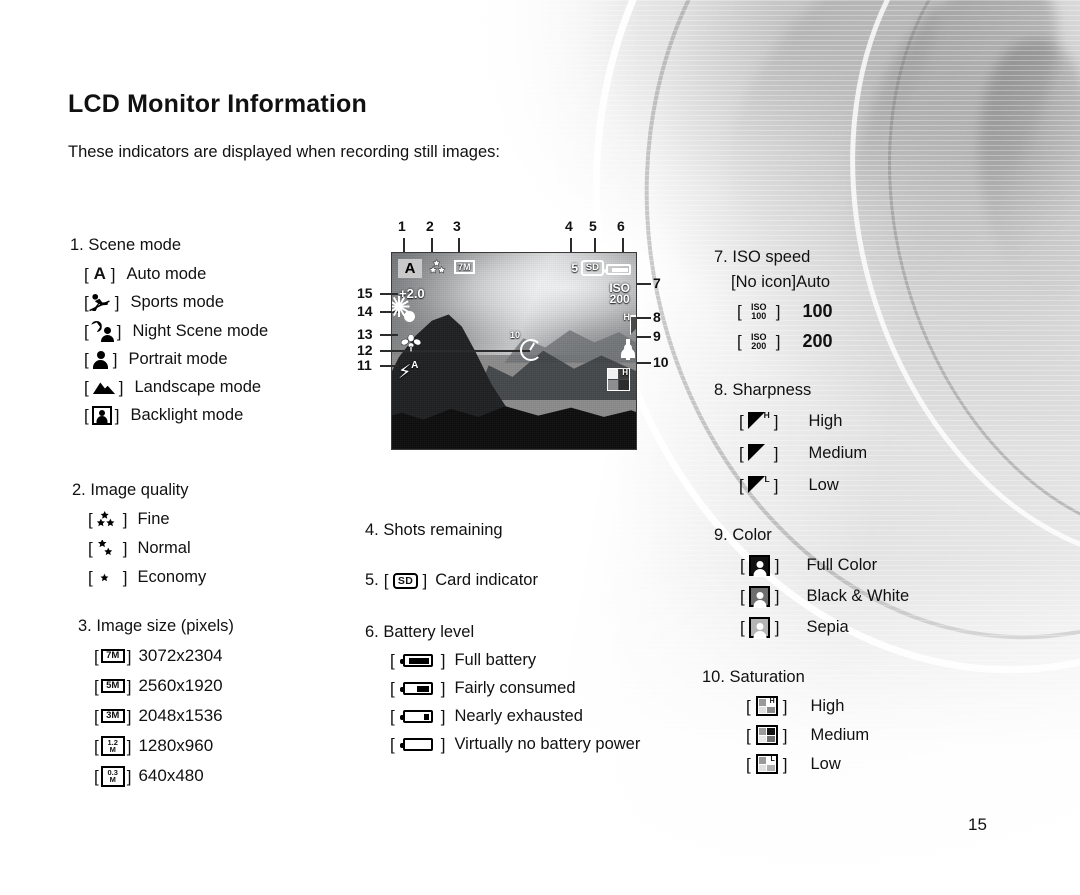 This screenshot has height=895, width=1080. What do you see at coordinates (230, 519) in the screenshot?
I see `list-item: [ ] Fine` at bounding box center [230, 519].